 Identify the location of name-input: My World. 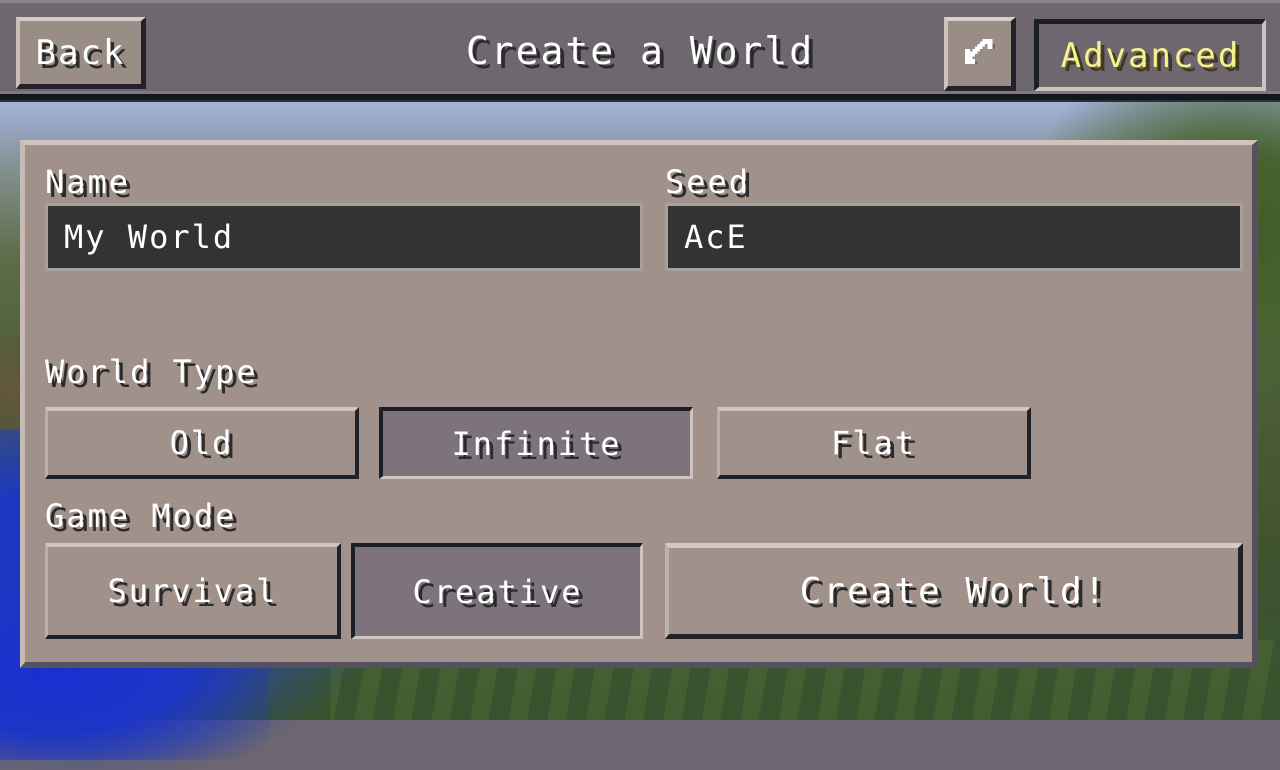
(344, 237).